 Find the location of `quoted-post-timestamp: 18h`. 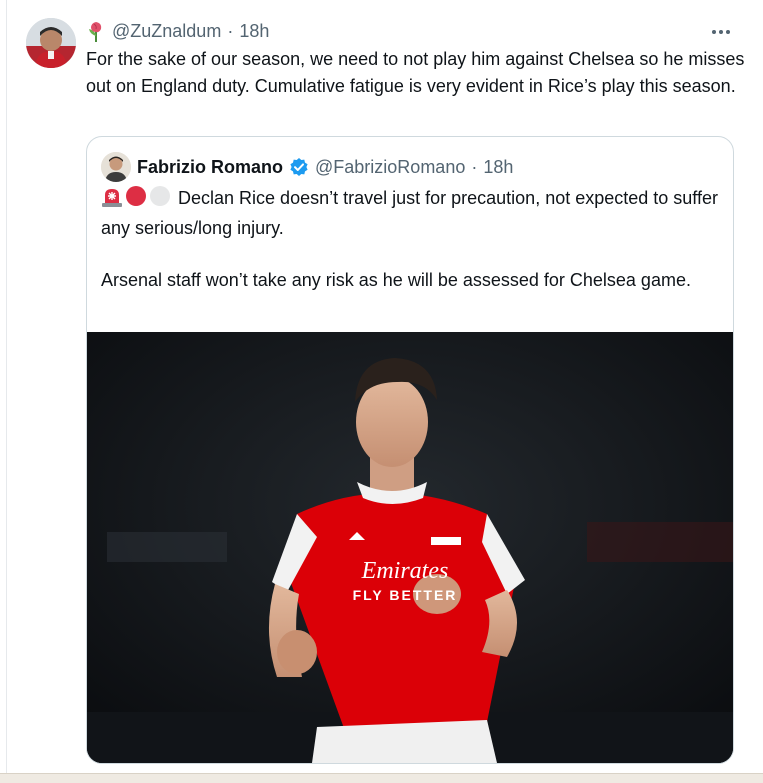

quoted-post-timestamp: 18h is located at coordinates (498, 167).